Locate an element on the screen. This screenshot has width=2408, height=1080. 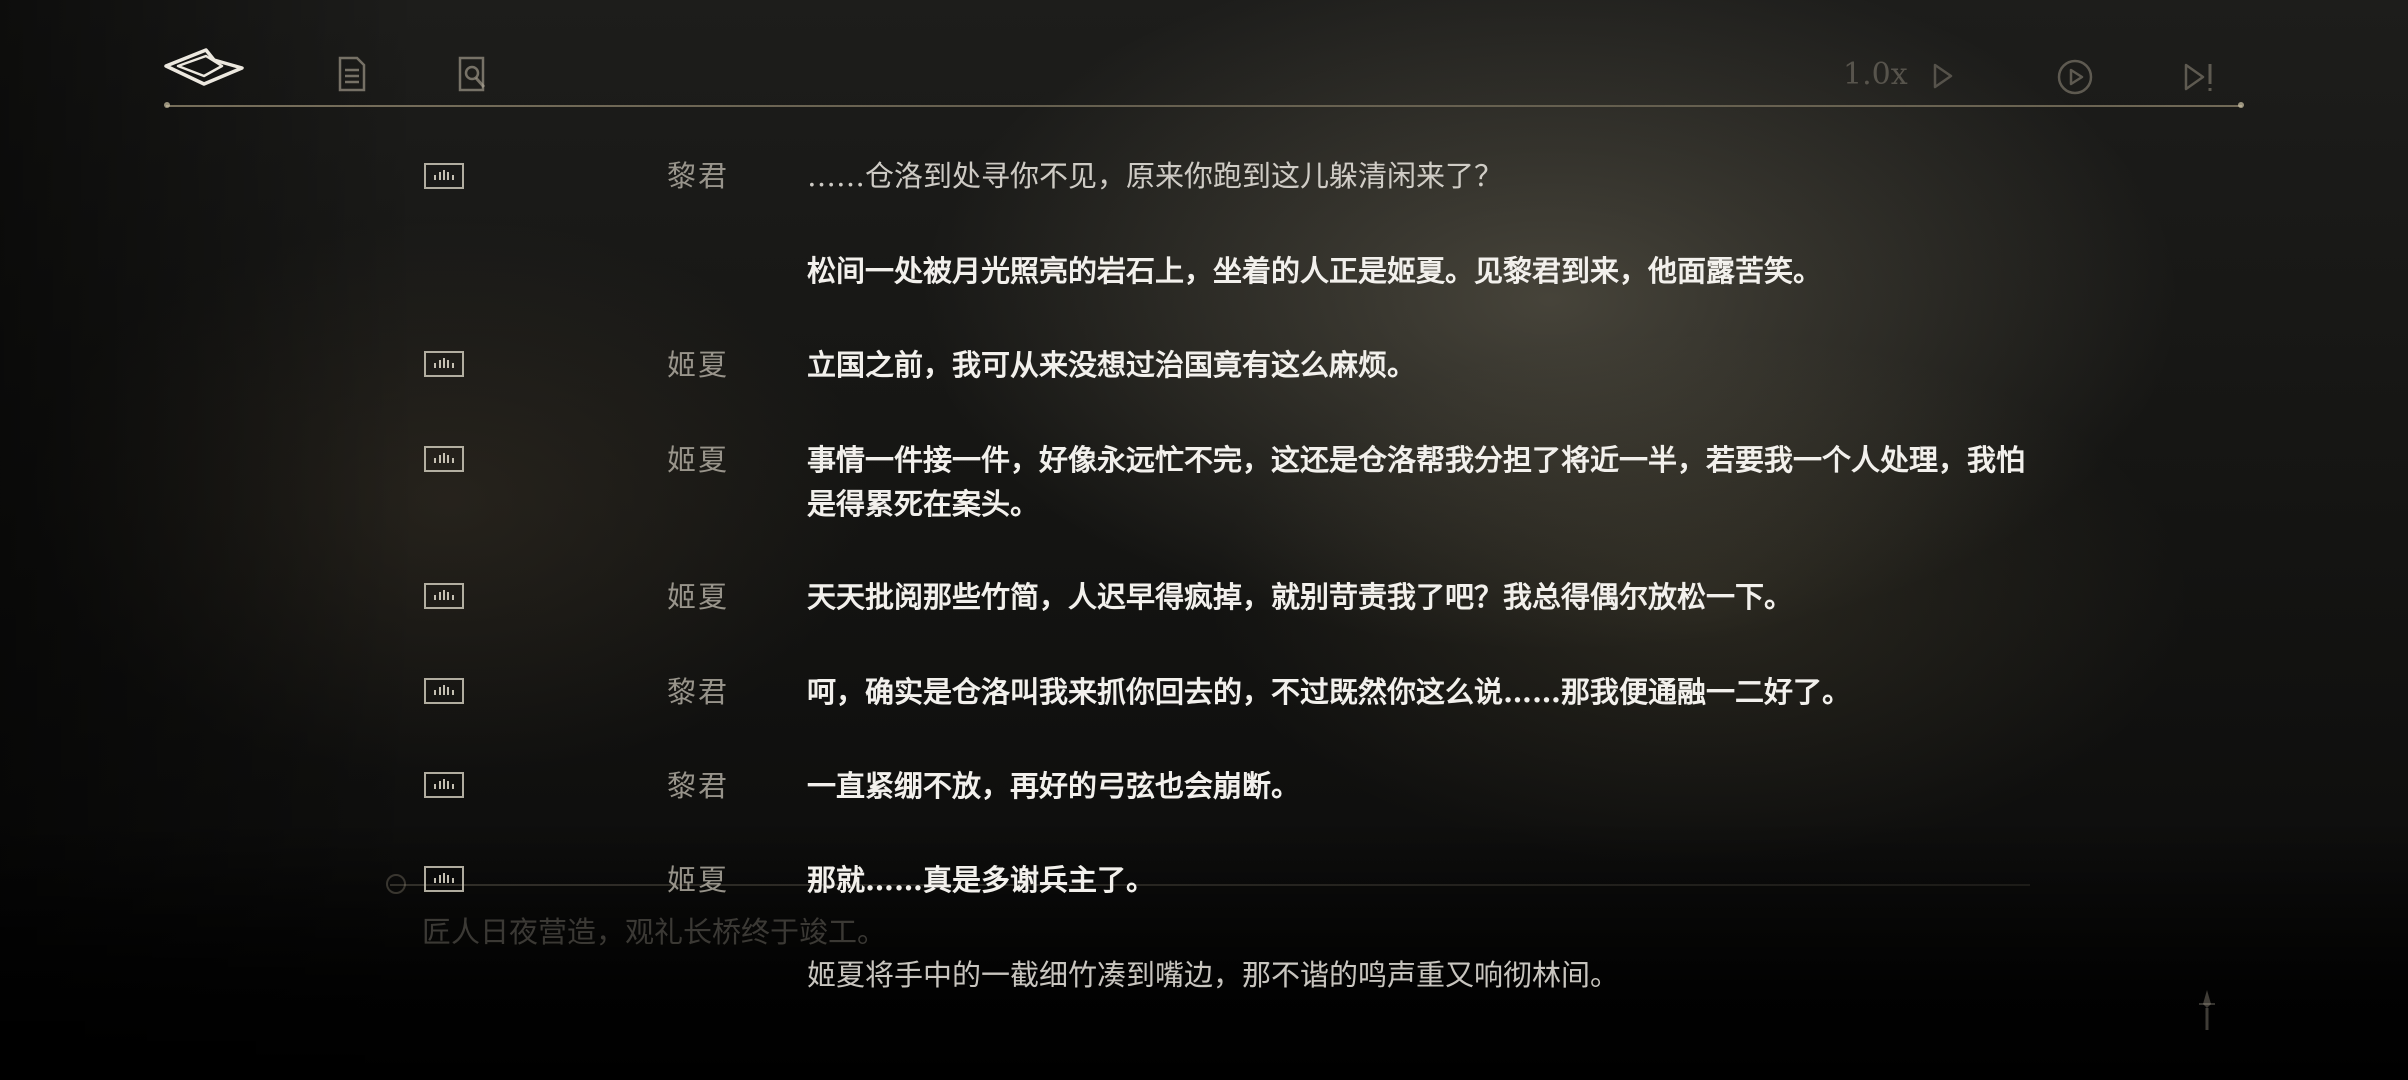
skip-button is located at coordinates (2200, 77).